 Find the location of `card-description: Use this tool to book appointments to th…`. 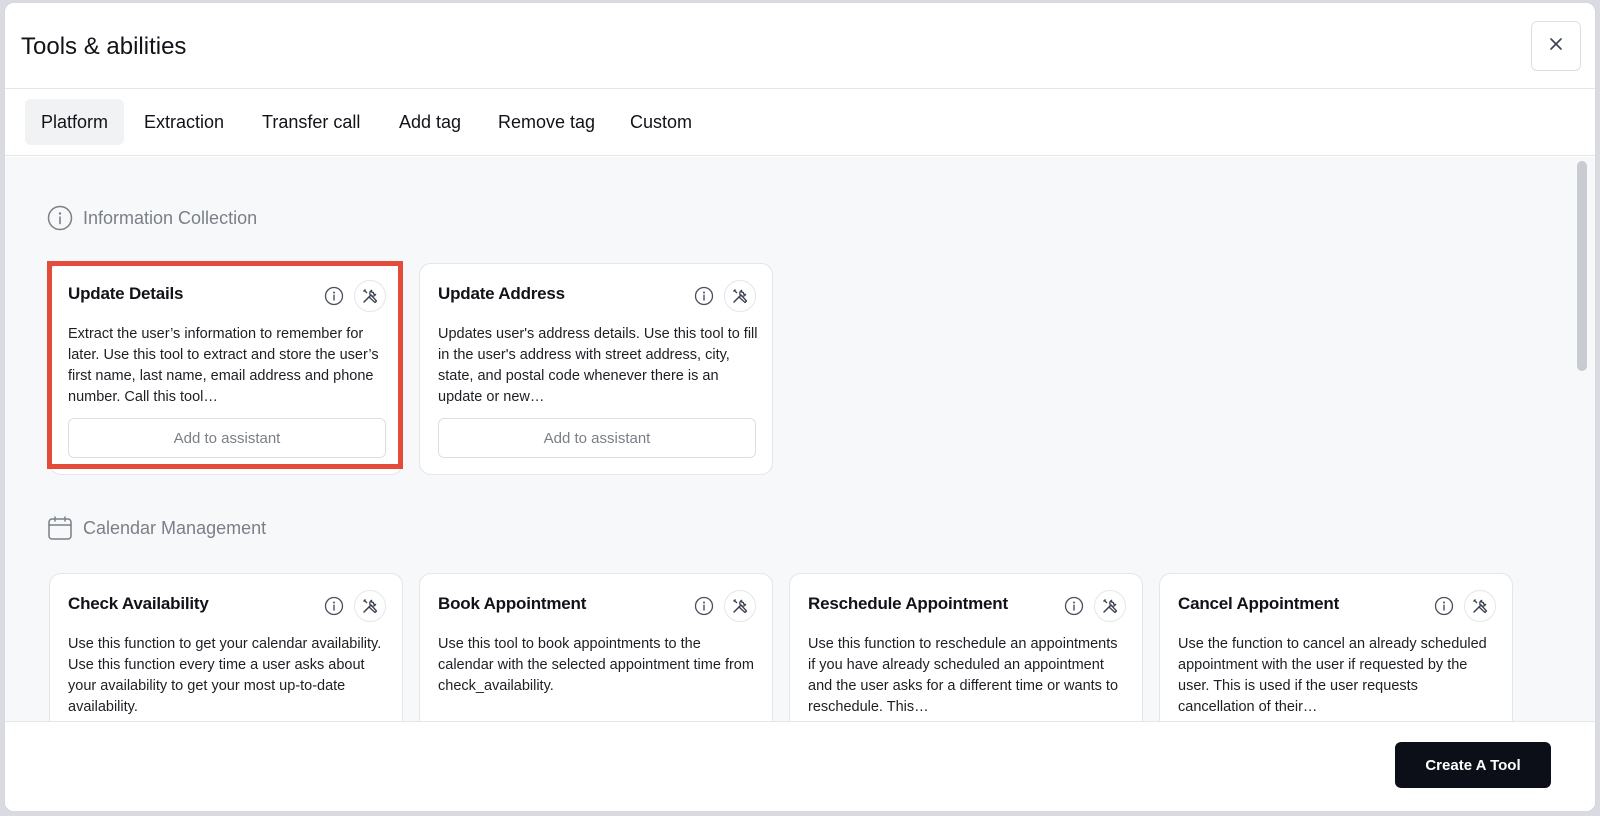

card-description: Use this tool to book appointments to th… is located at coordinates (596, 665).